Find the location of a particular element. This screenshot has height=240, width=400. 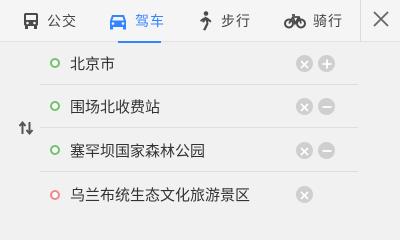

tab-walk: 步行 is located at coordinates (223, 21).